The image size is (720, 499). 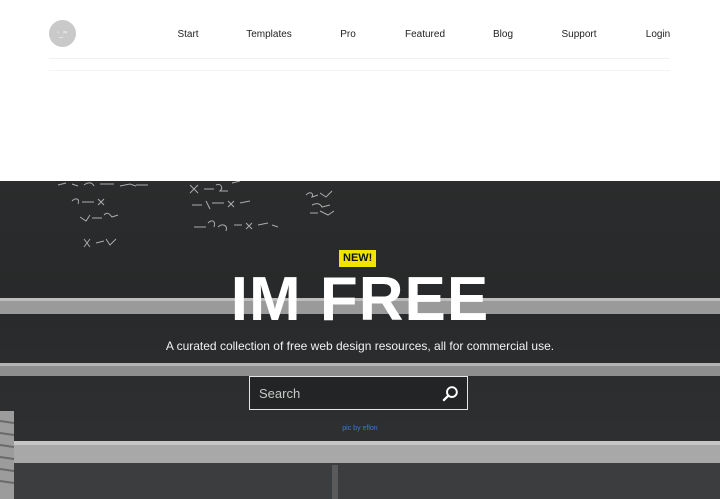 What do you see at coordinates (187, 34) in the screenshot?
I see `nav-start: Start` at bounding box center [187, 34].